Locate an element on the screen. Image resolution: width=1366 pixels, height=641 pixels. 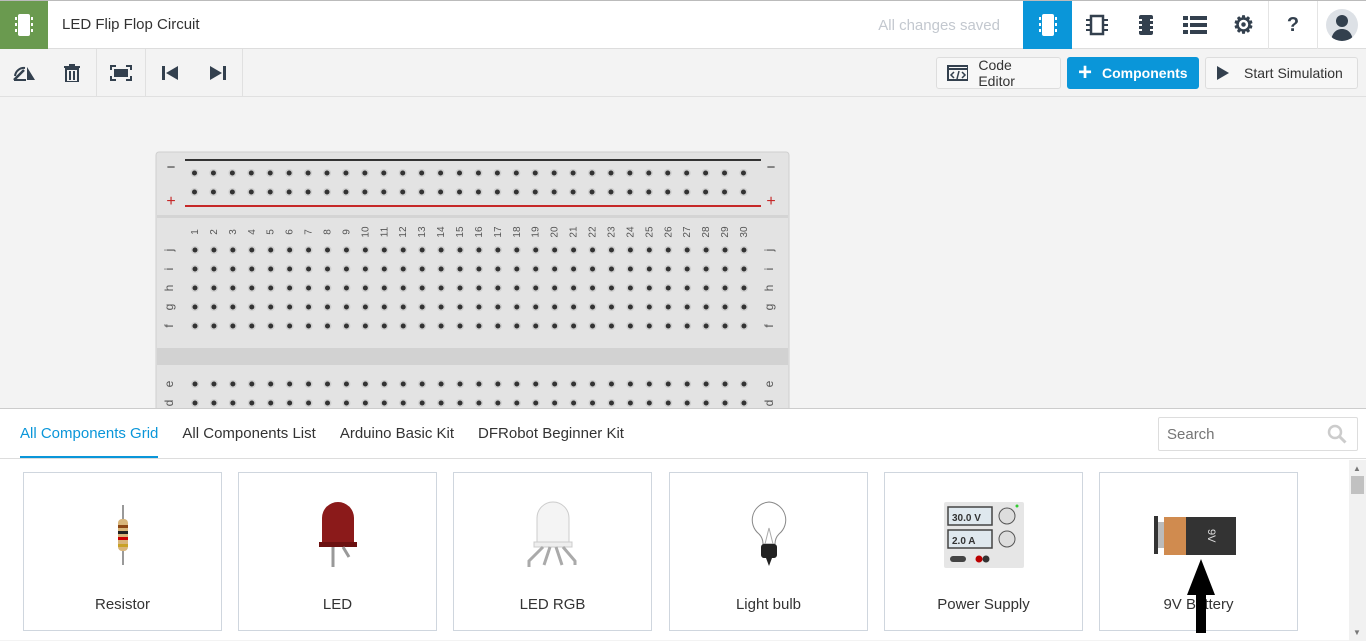
svg-text: 9V is located at coordinates (1211, 536).